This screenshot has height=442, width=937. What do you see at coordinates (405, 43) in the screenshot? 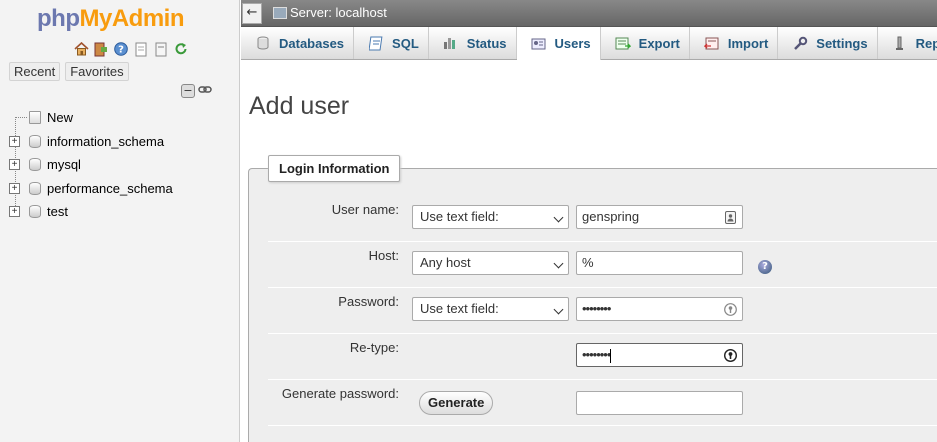
I see `tab-label: SQL` at bounding box center [405, 43].